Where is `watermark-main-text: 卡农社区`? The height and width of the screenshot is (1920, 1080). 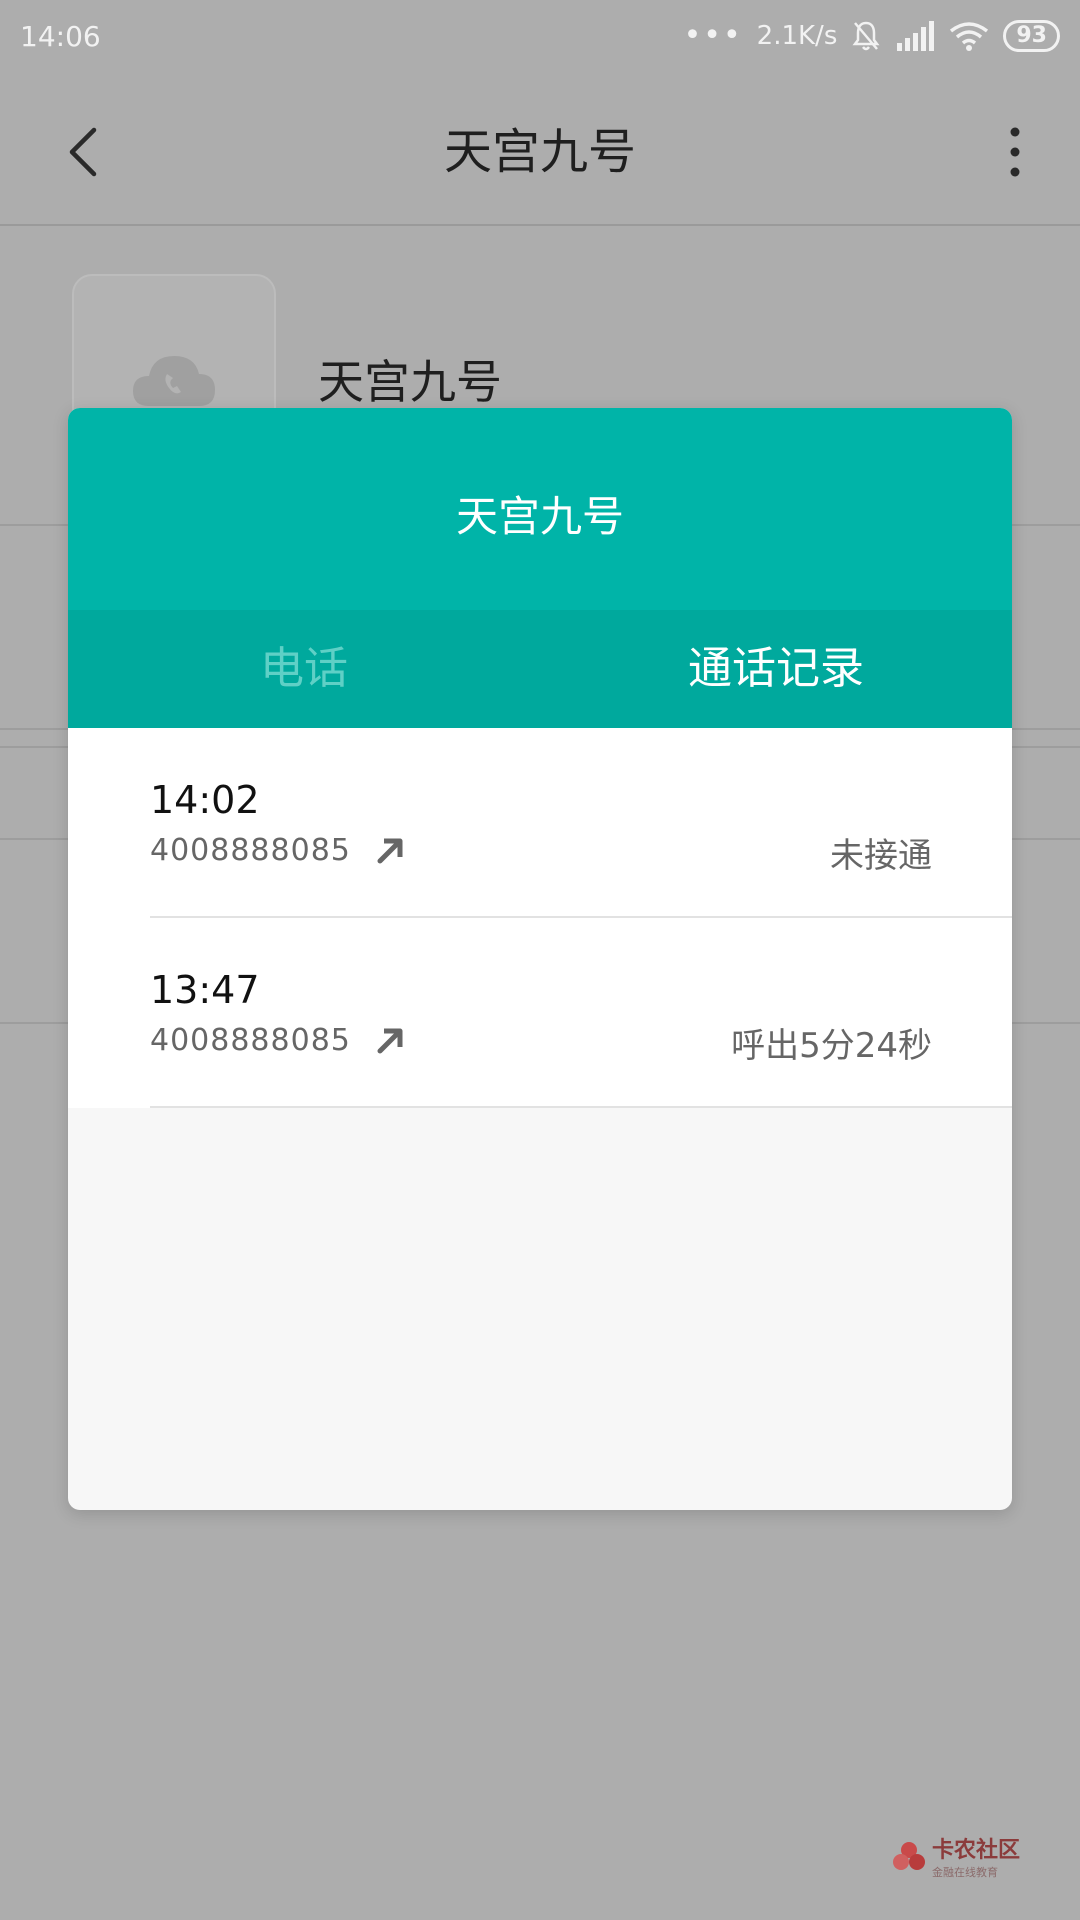
watermark-main-text: 卡农社区 is located at coordinates (975, 1850).